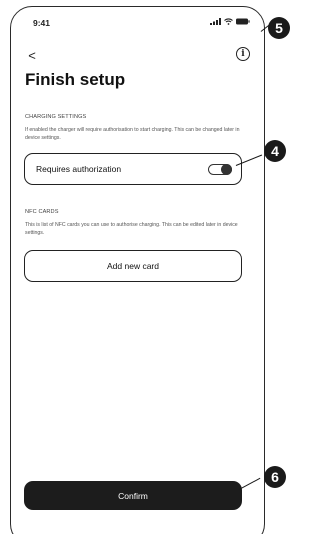 This screenshot has height=534, width=320. What do you see at coordinates (243, 21) in the screenshot?
I see `battery-icon` at bounding box center [243, 21].